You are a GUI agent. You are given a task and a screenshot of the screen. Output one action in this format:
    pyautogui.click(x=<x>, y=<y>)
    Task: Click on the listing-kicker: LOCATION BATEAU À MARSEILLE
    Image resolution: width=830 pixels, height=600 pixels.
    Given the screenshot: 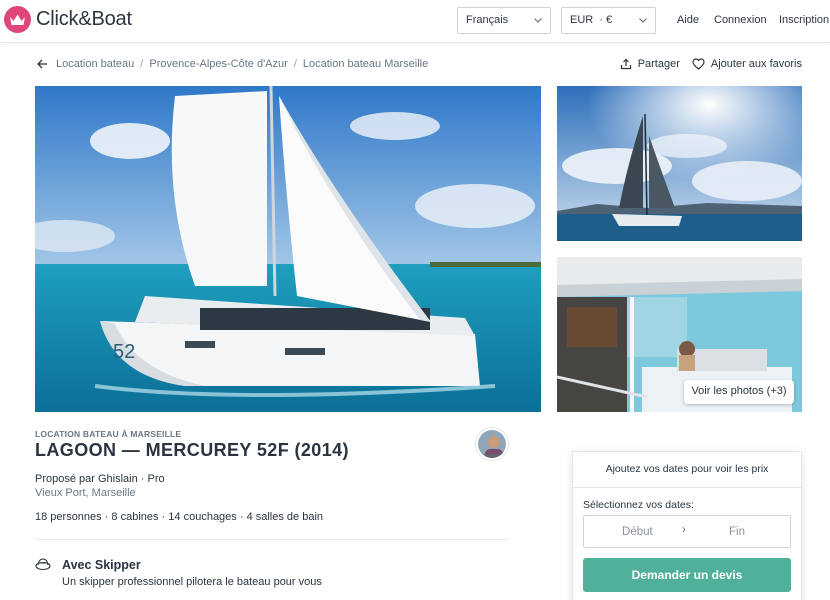 What is the action you would take?
    pyautogui.click(x=108, y=434)
    